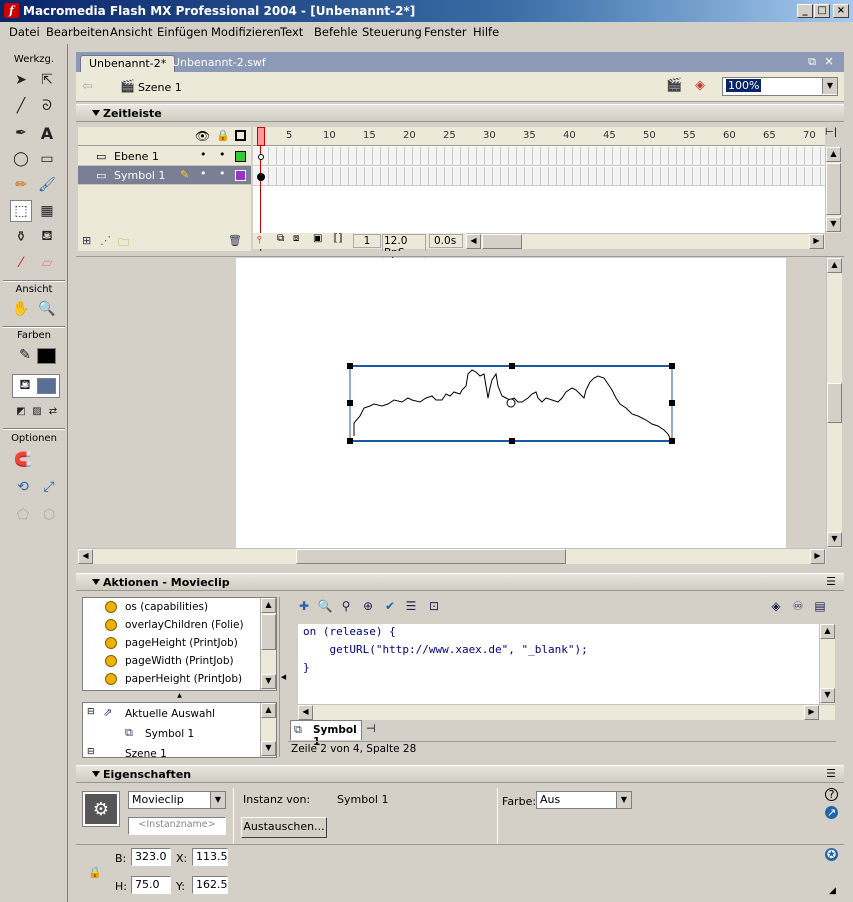 The width and height of the screenshot is (853, 902). What do you see at coordinates (296, 238) in the screenshot?
I see `onion-outline-icon: ⧈` at bounding box center [296, 238].